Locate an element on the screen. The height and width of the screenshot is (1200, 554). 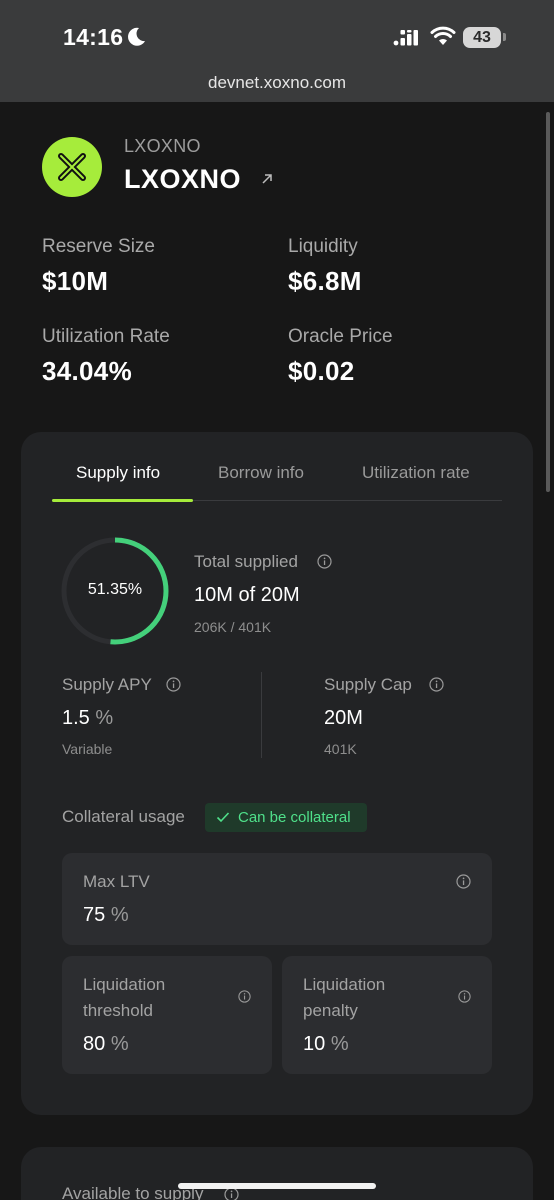
liquidation-penalty-label-1: Liquidation is located at coordinates (344, 984).